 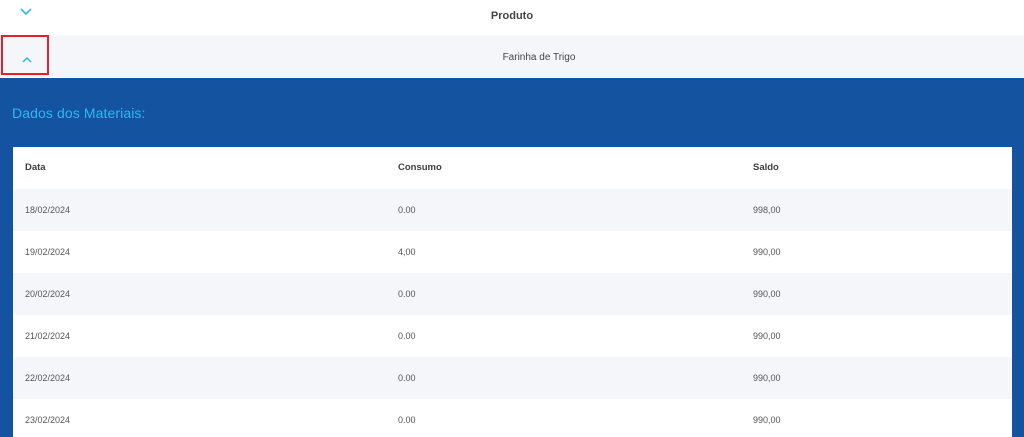 I want to click on cell-data: 22/02/2024, so click(x=48, y=378).